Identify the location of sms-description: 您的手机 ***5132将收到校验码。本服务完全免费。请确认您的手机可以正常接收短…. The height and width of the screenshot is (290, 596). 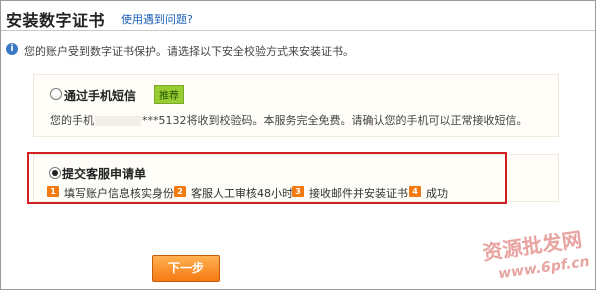
(289, 120).